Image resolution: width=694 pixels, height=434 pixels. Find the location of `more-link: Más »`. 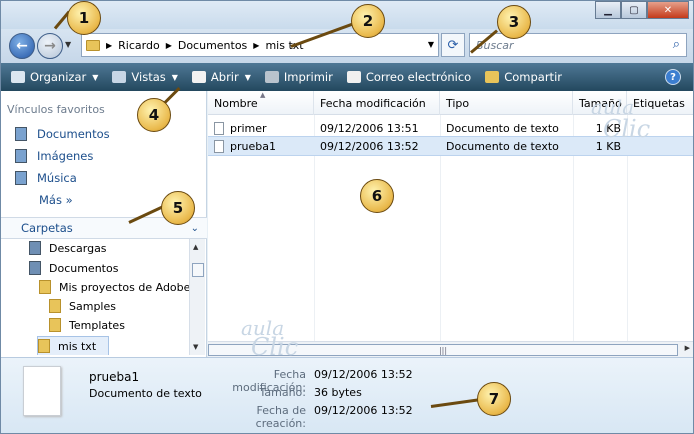

more-link: Más » is located at coordinates (56, 200).